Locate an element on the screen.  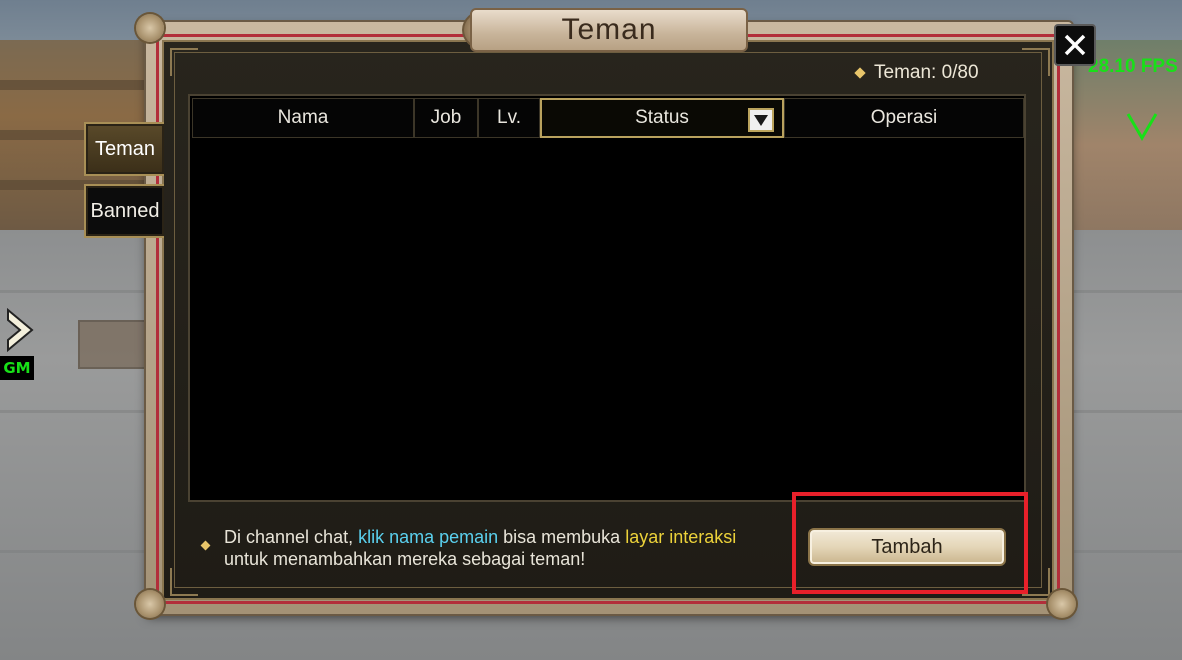
highlight-box is located at coordinates (910, 543).